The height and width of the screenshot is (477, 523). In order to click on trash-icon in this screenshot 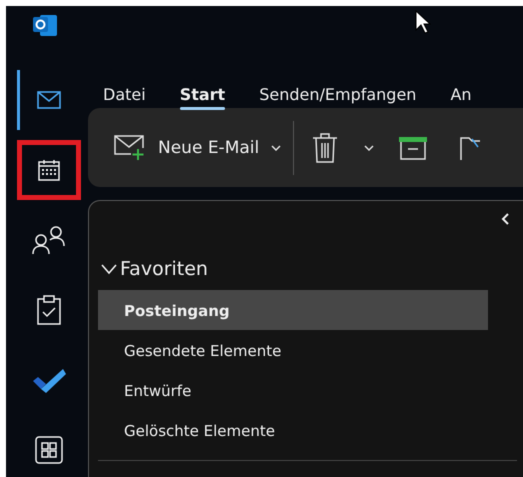, I will do `click(325, 147)`.